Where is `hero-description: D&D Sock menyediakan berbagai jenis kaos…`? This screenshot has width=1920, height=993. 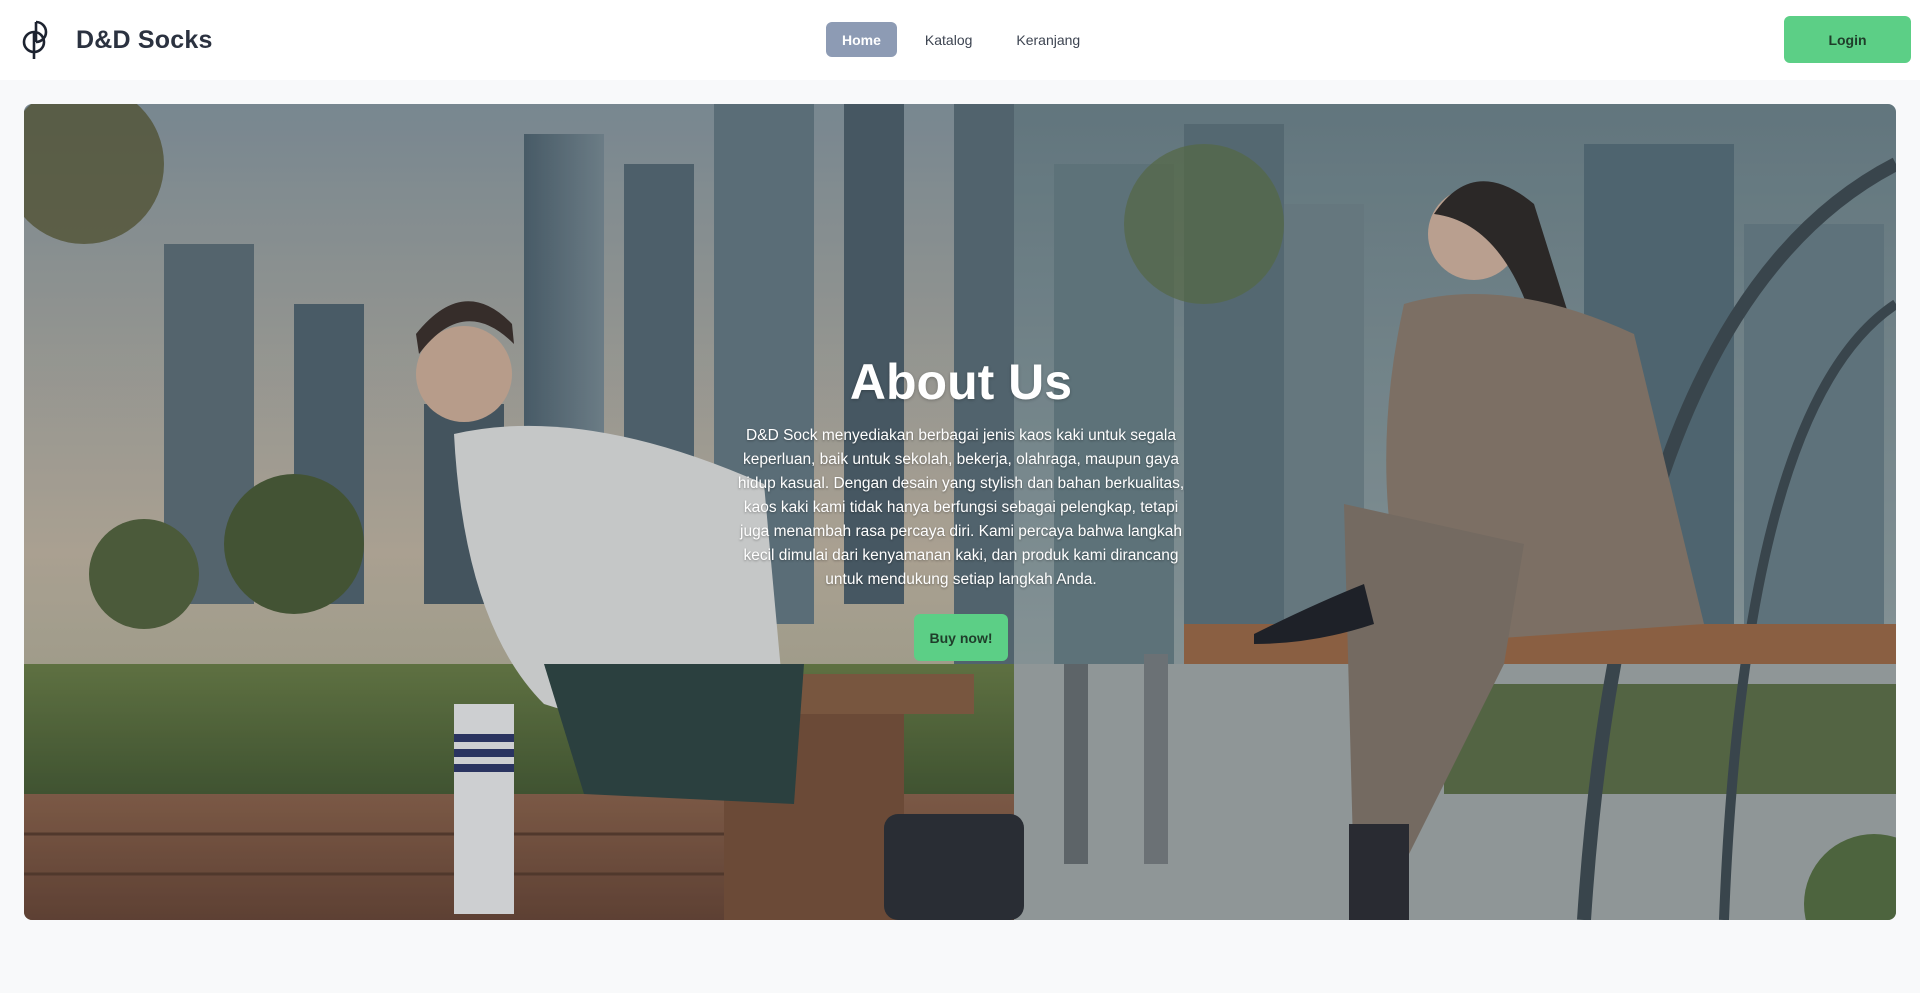 hero-description: D&D Sock menyediakan berbagai jenis kaos… is located at coordinates (961, 507).